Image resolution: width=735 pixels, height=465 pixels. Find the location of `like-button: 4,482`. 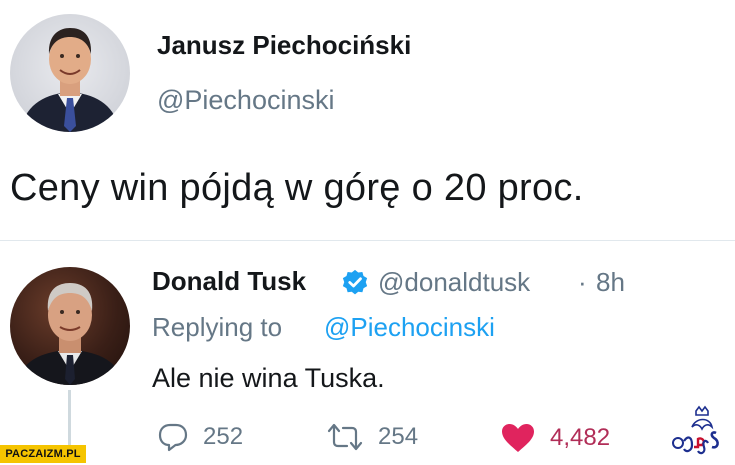

like-button: 4,482 is located at coordinates (555, 438).